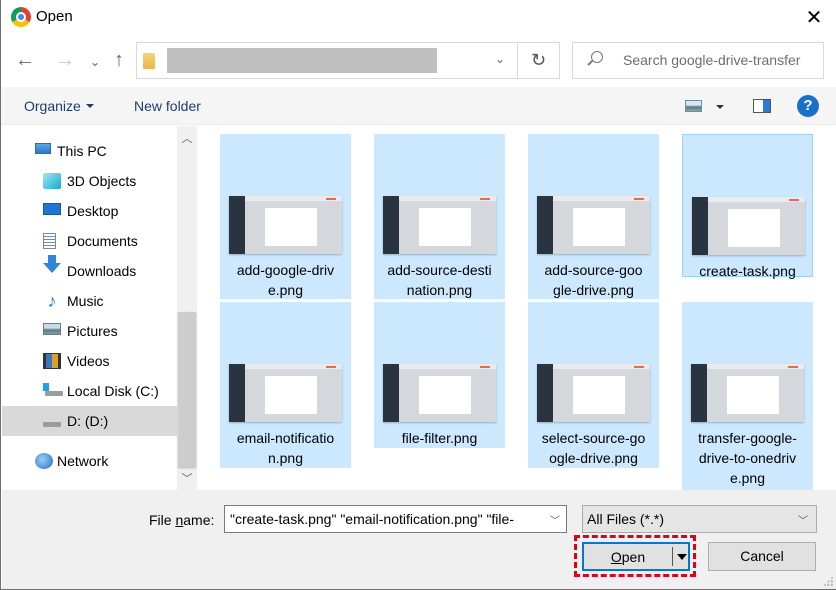  I want to click on file-name-line: n.png, so click(285, 458).